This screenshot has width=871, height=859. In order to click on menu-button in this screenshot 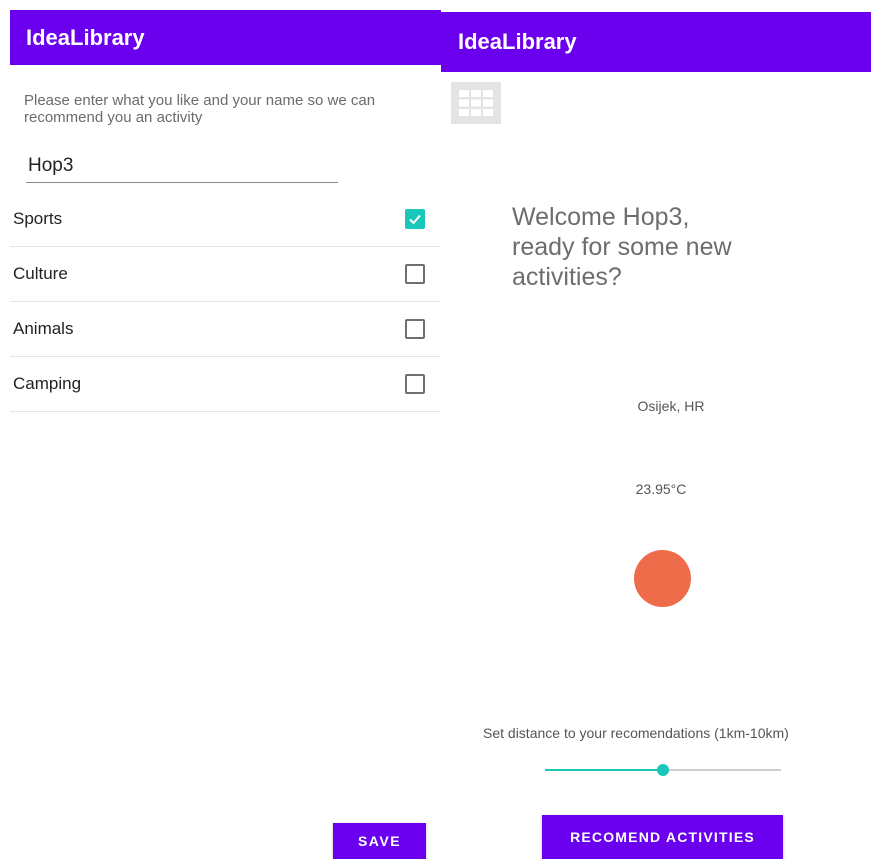, I will do `click(476, 103)`.